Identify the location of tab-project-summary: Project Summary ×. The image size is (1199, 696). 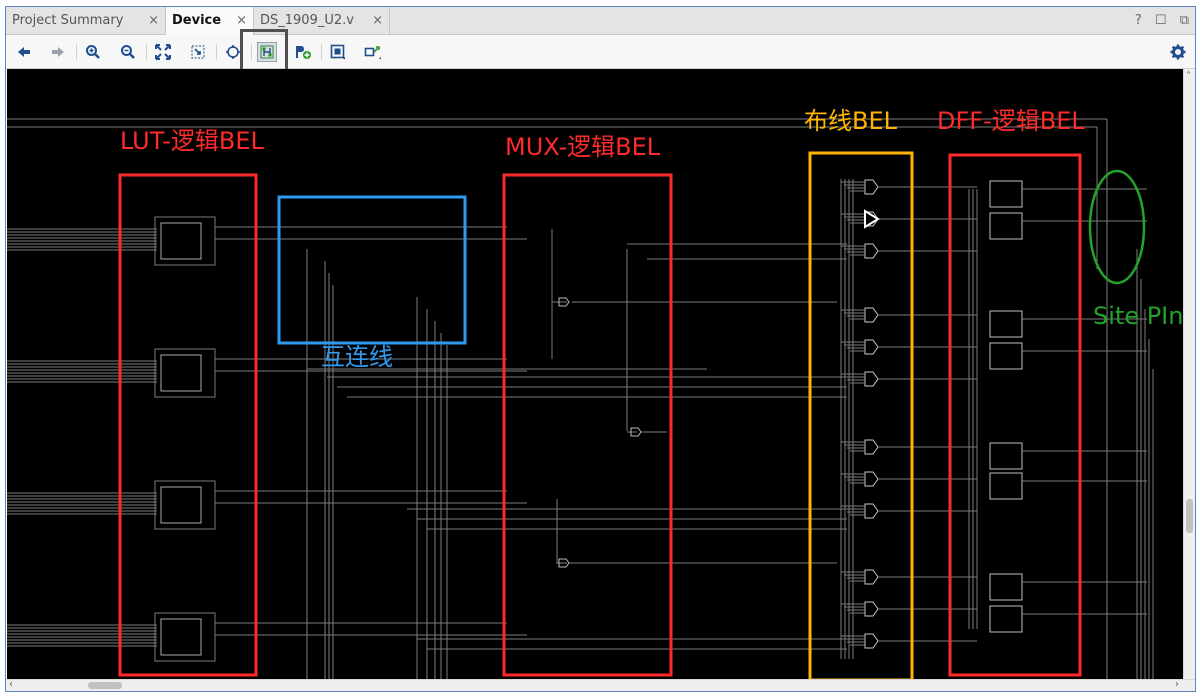
(86, 20).